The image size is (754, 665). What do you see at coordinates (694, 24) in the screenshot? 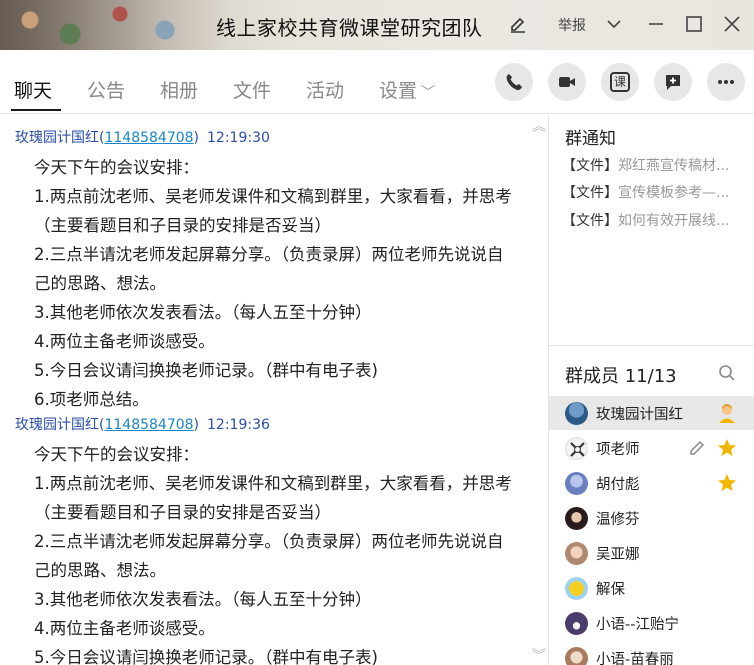
I see `maximize-icon` at bounding box center [694, 24].